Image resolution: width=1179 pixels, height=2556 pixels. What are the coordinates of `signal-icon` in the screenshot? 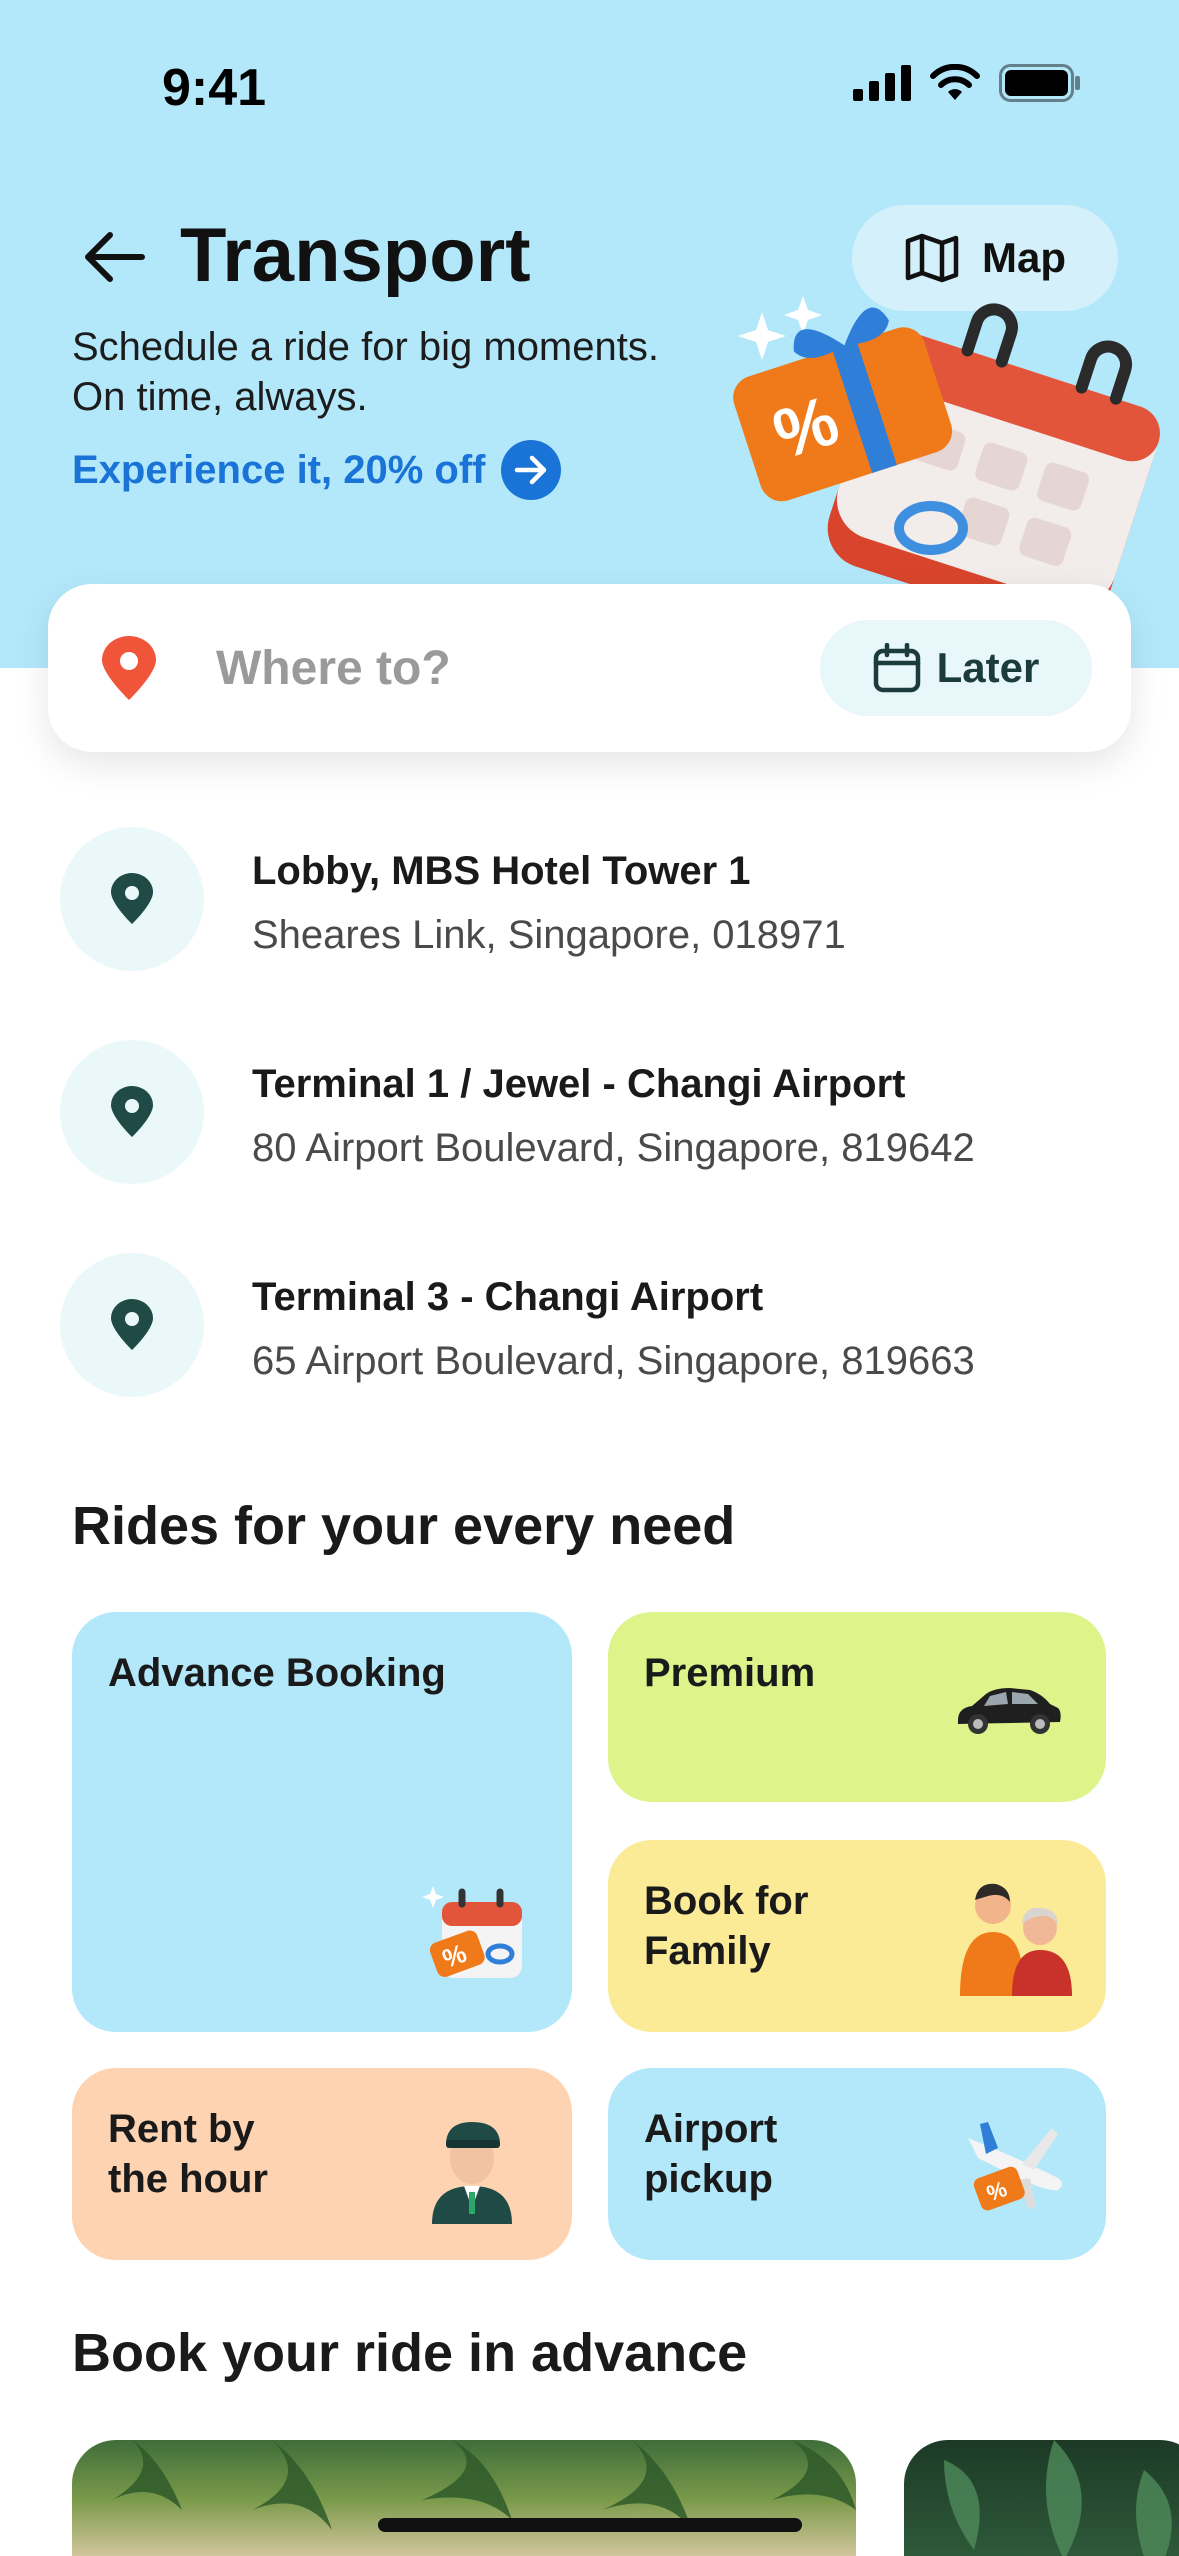 It's located at (882, 83).